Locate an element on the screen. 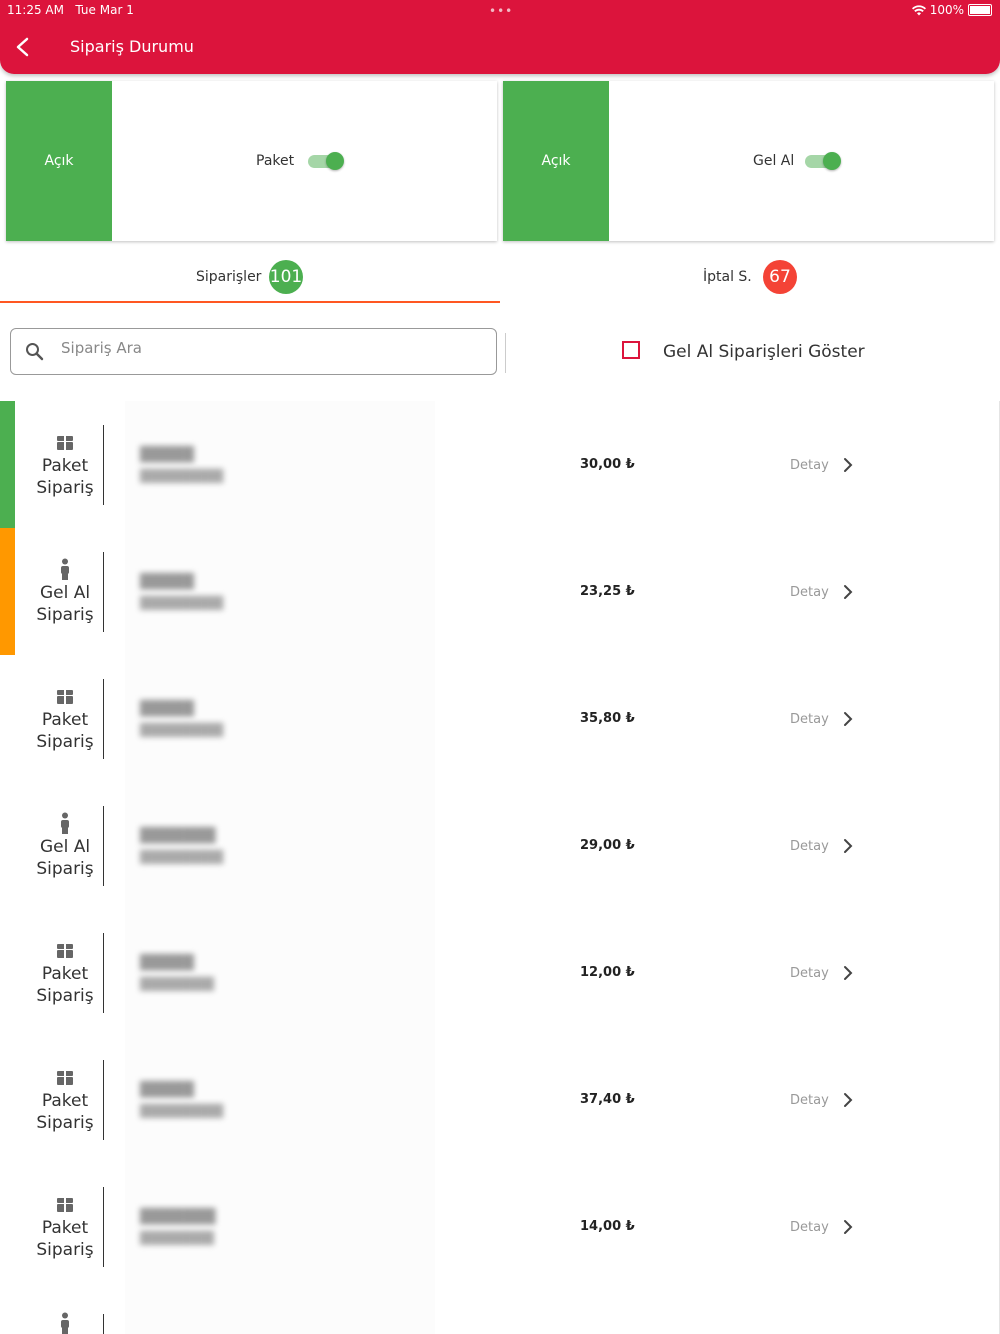  tab-siparisler: Siparişler 101 is located at coordinates (250, 279).